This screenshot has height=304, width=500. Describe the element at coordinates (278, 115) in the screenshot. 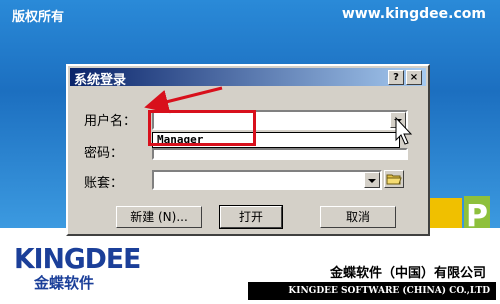

I see `annotation-arrow-icon` at that location.